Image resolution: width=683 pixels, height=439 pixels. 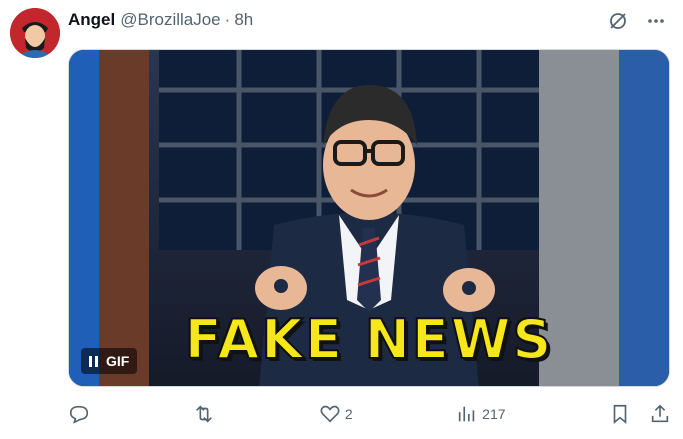 What do you see at coordinates (91, 20) in the screenshot?
I see `author-name: Angel` at bounding box center [91, 20].